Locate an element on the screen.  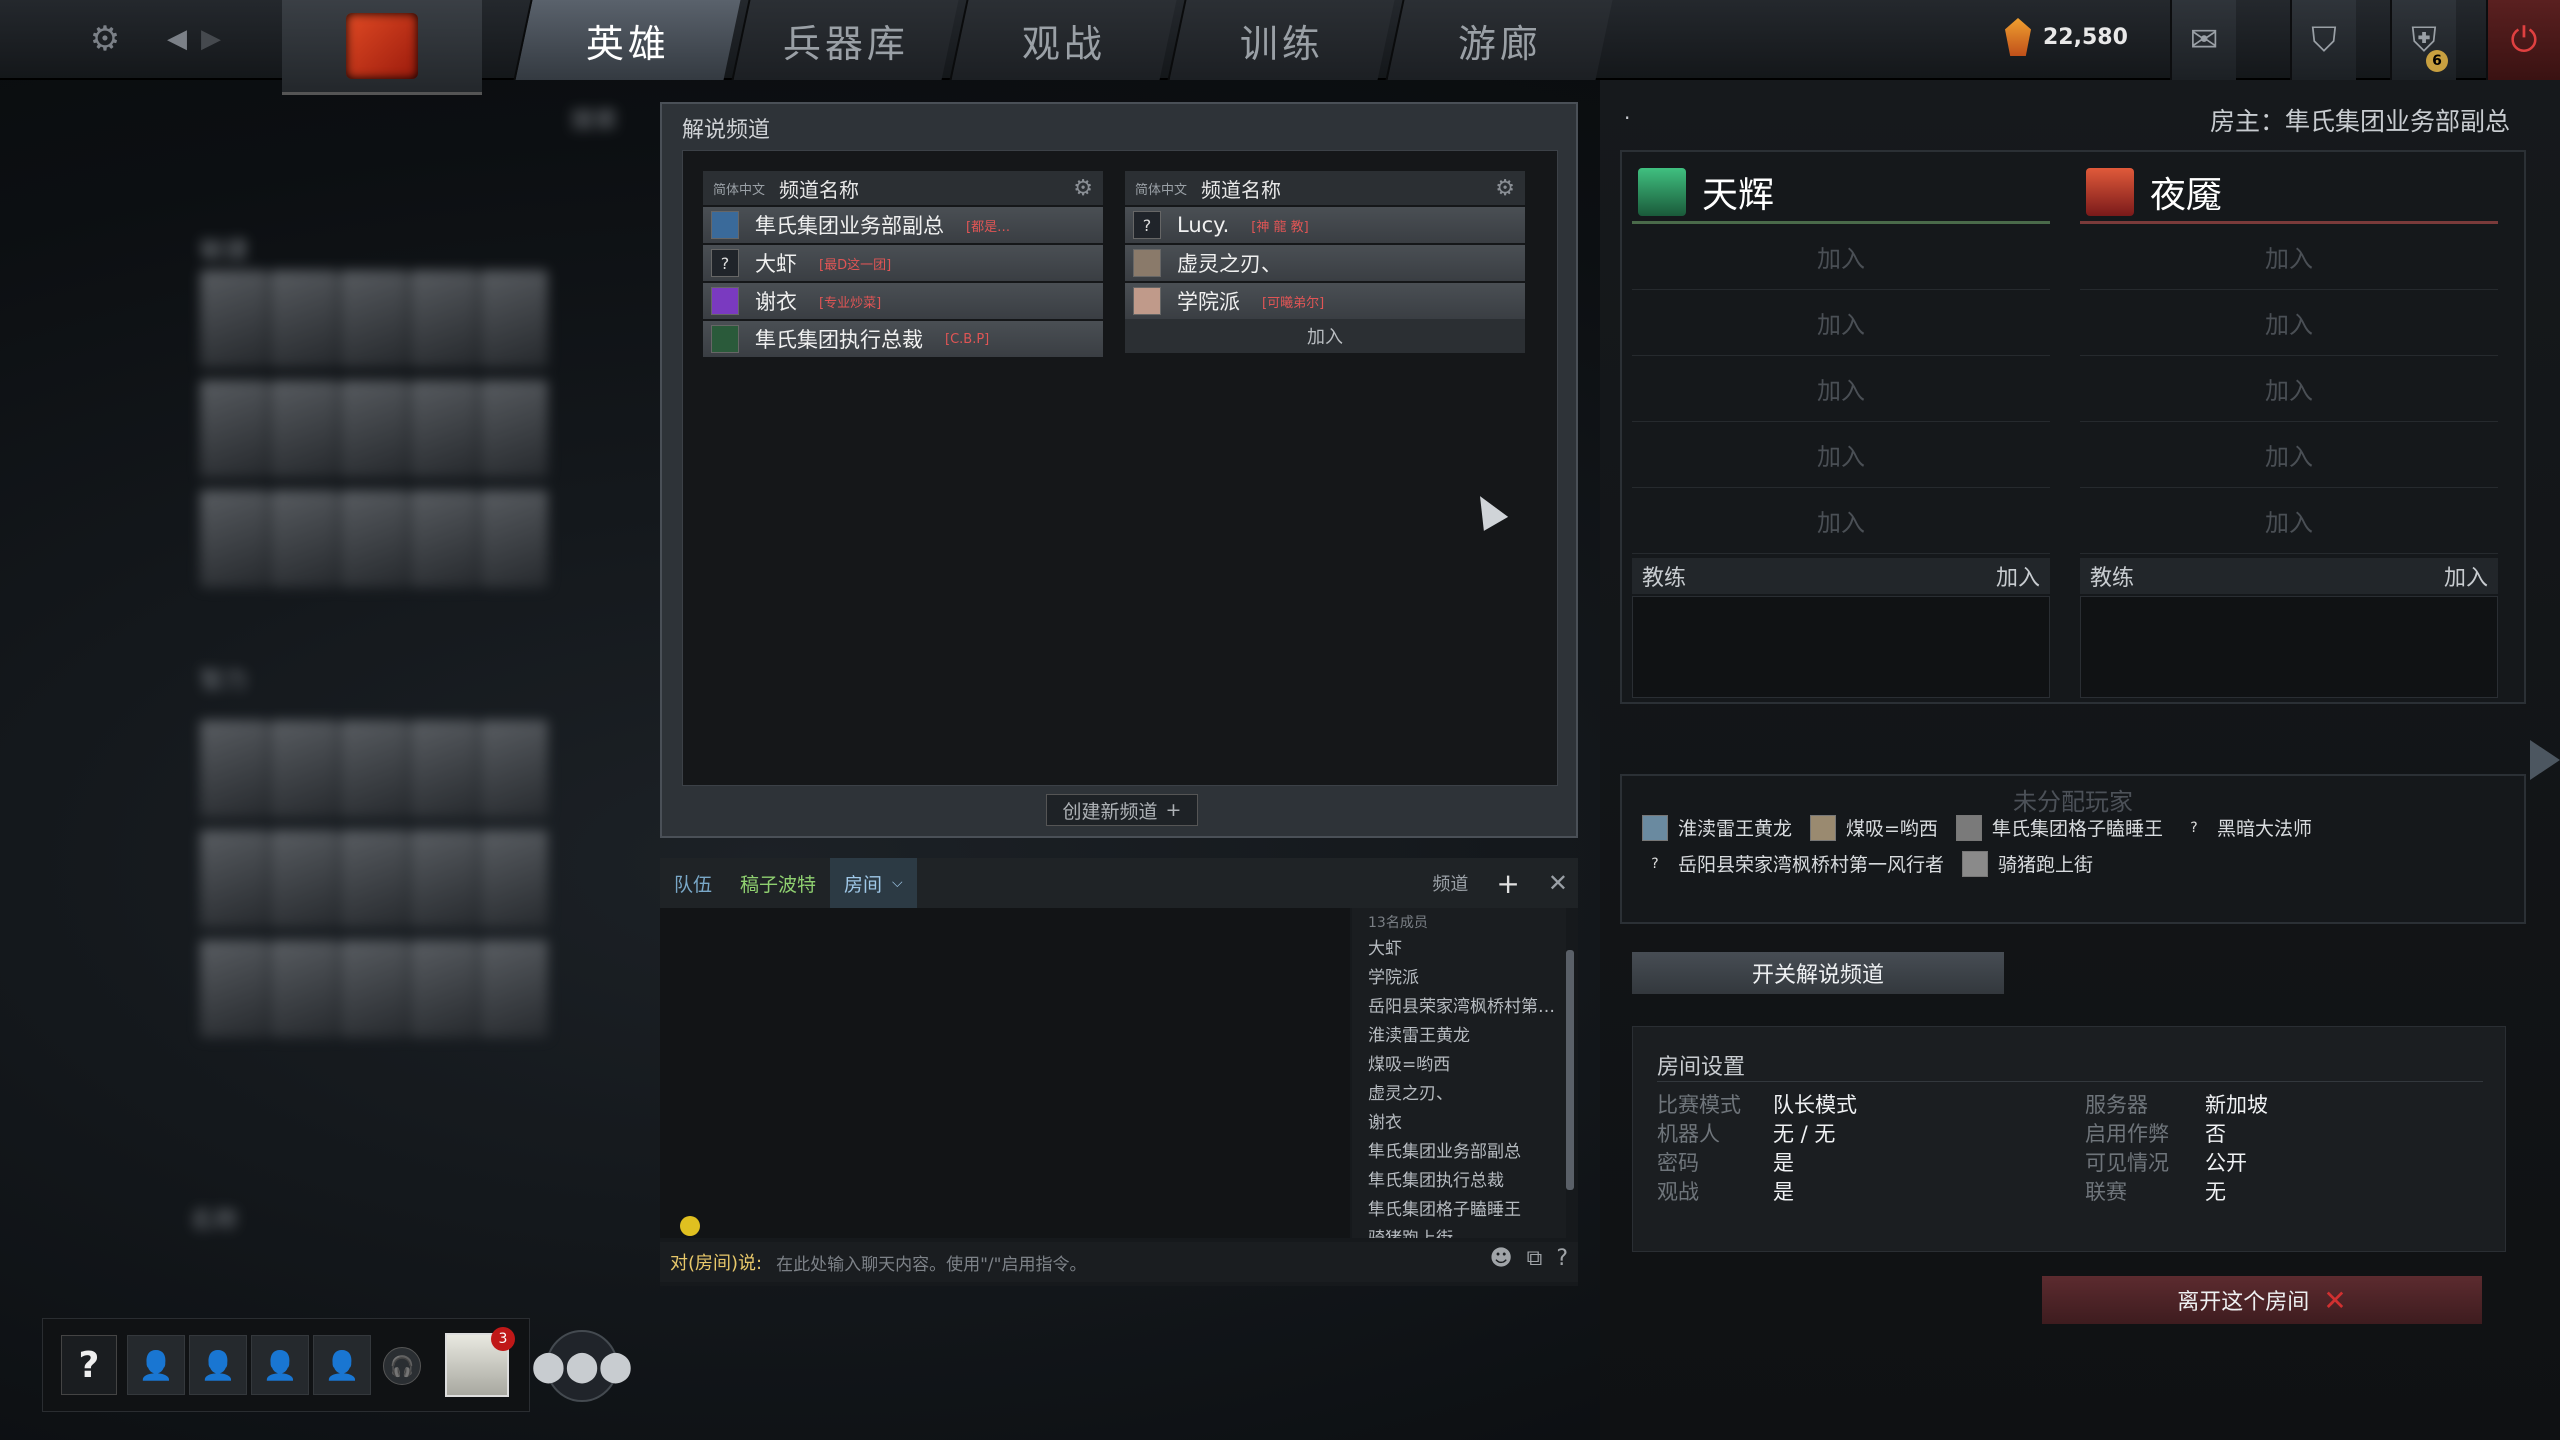
channel-member-row: 隼氏集团执行总裁 [C.B.P] is located at coordinates (903, 339).